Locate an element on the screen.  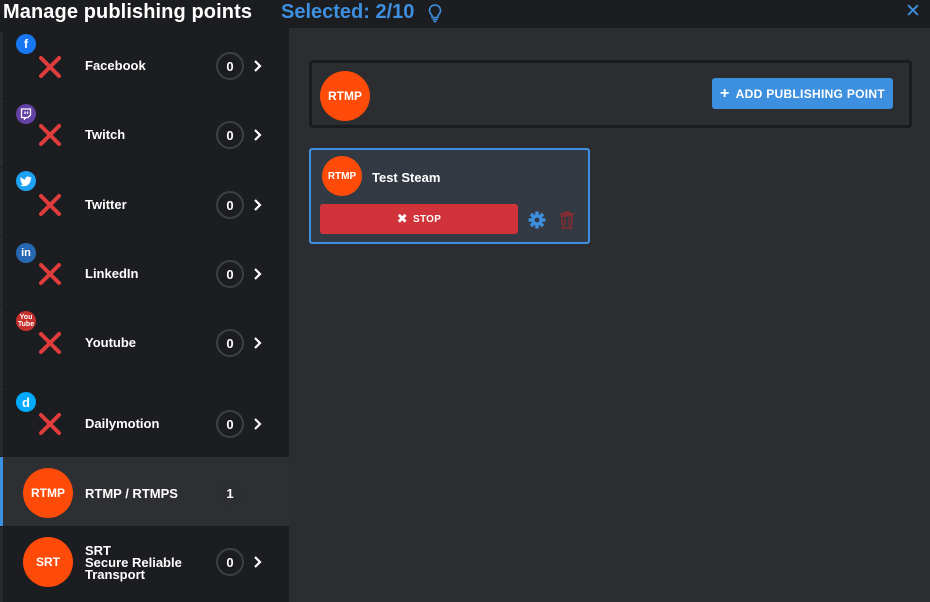
publishing-point-card: RTMP Test Steam ✖ STOP is located at coordinates (449, 196).